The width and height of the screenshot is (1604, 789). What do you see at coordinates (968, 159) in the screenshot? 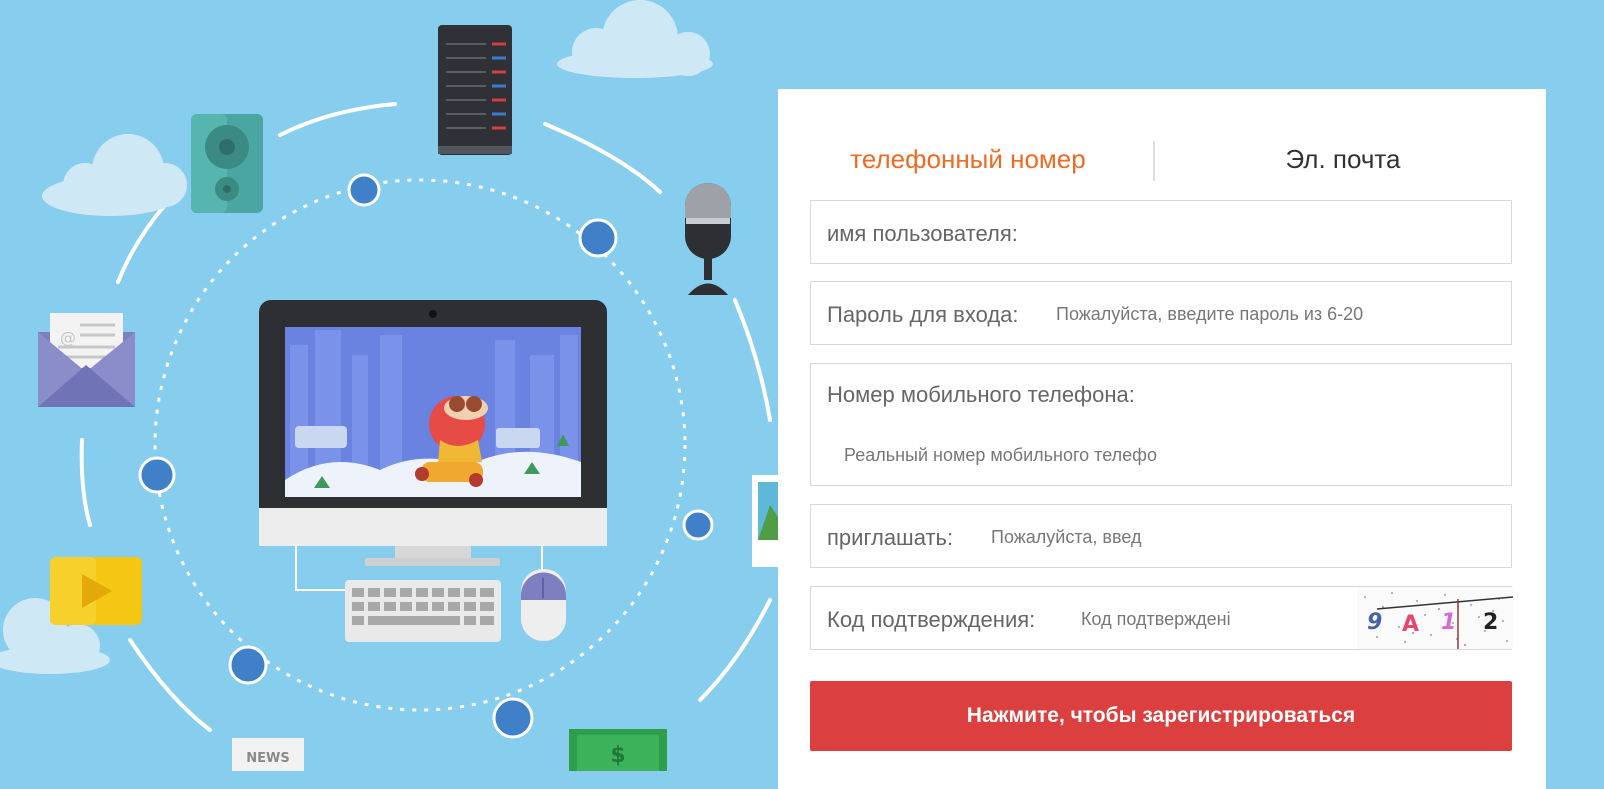
I see `tab-phone-number: телефонный номер` at bounding box center [968, 159].